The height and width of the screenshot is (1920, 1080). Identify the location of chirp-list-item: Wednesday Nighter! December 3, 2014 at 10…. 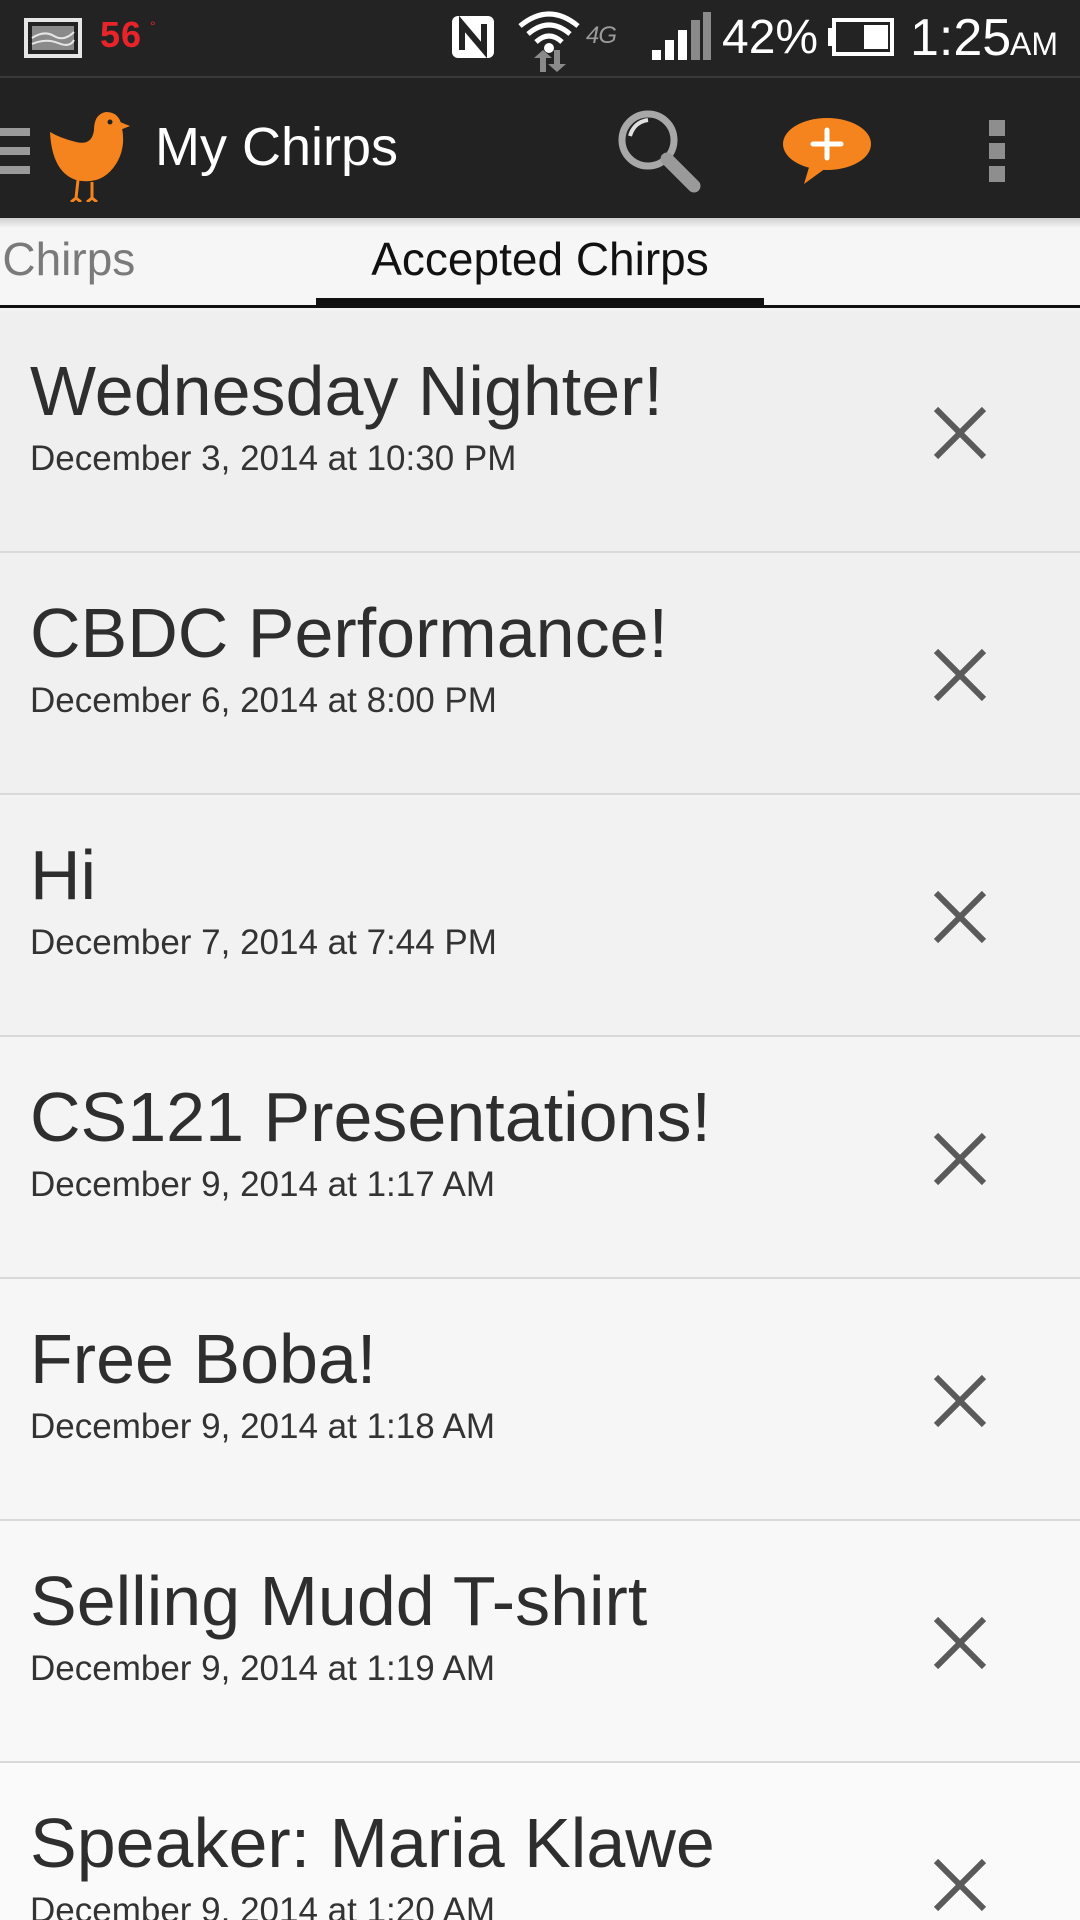
(540, 432).